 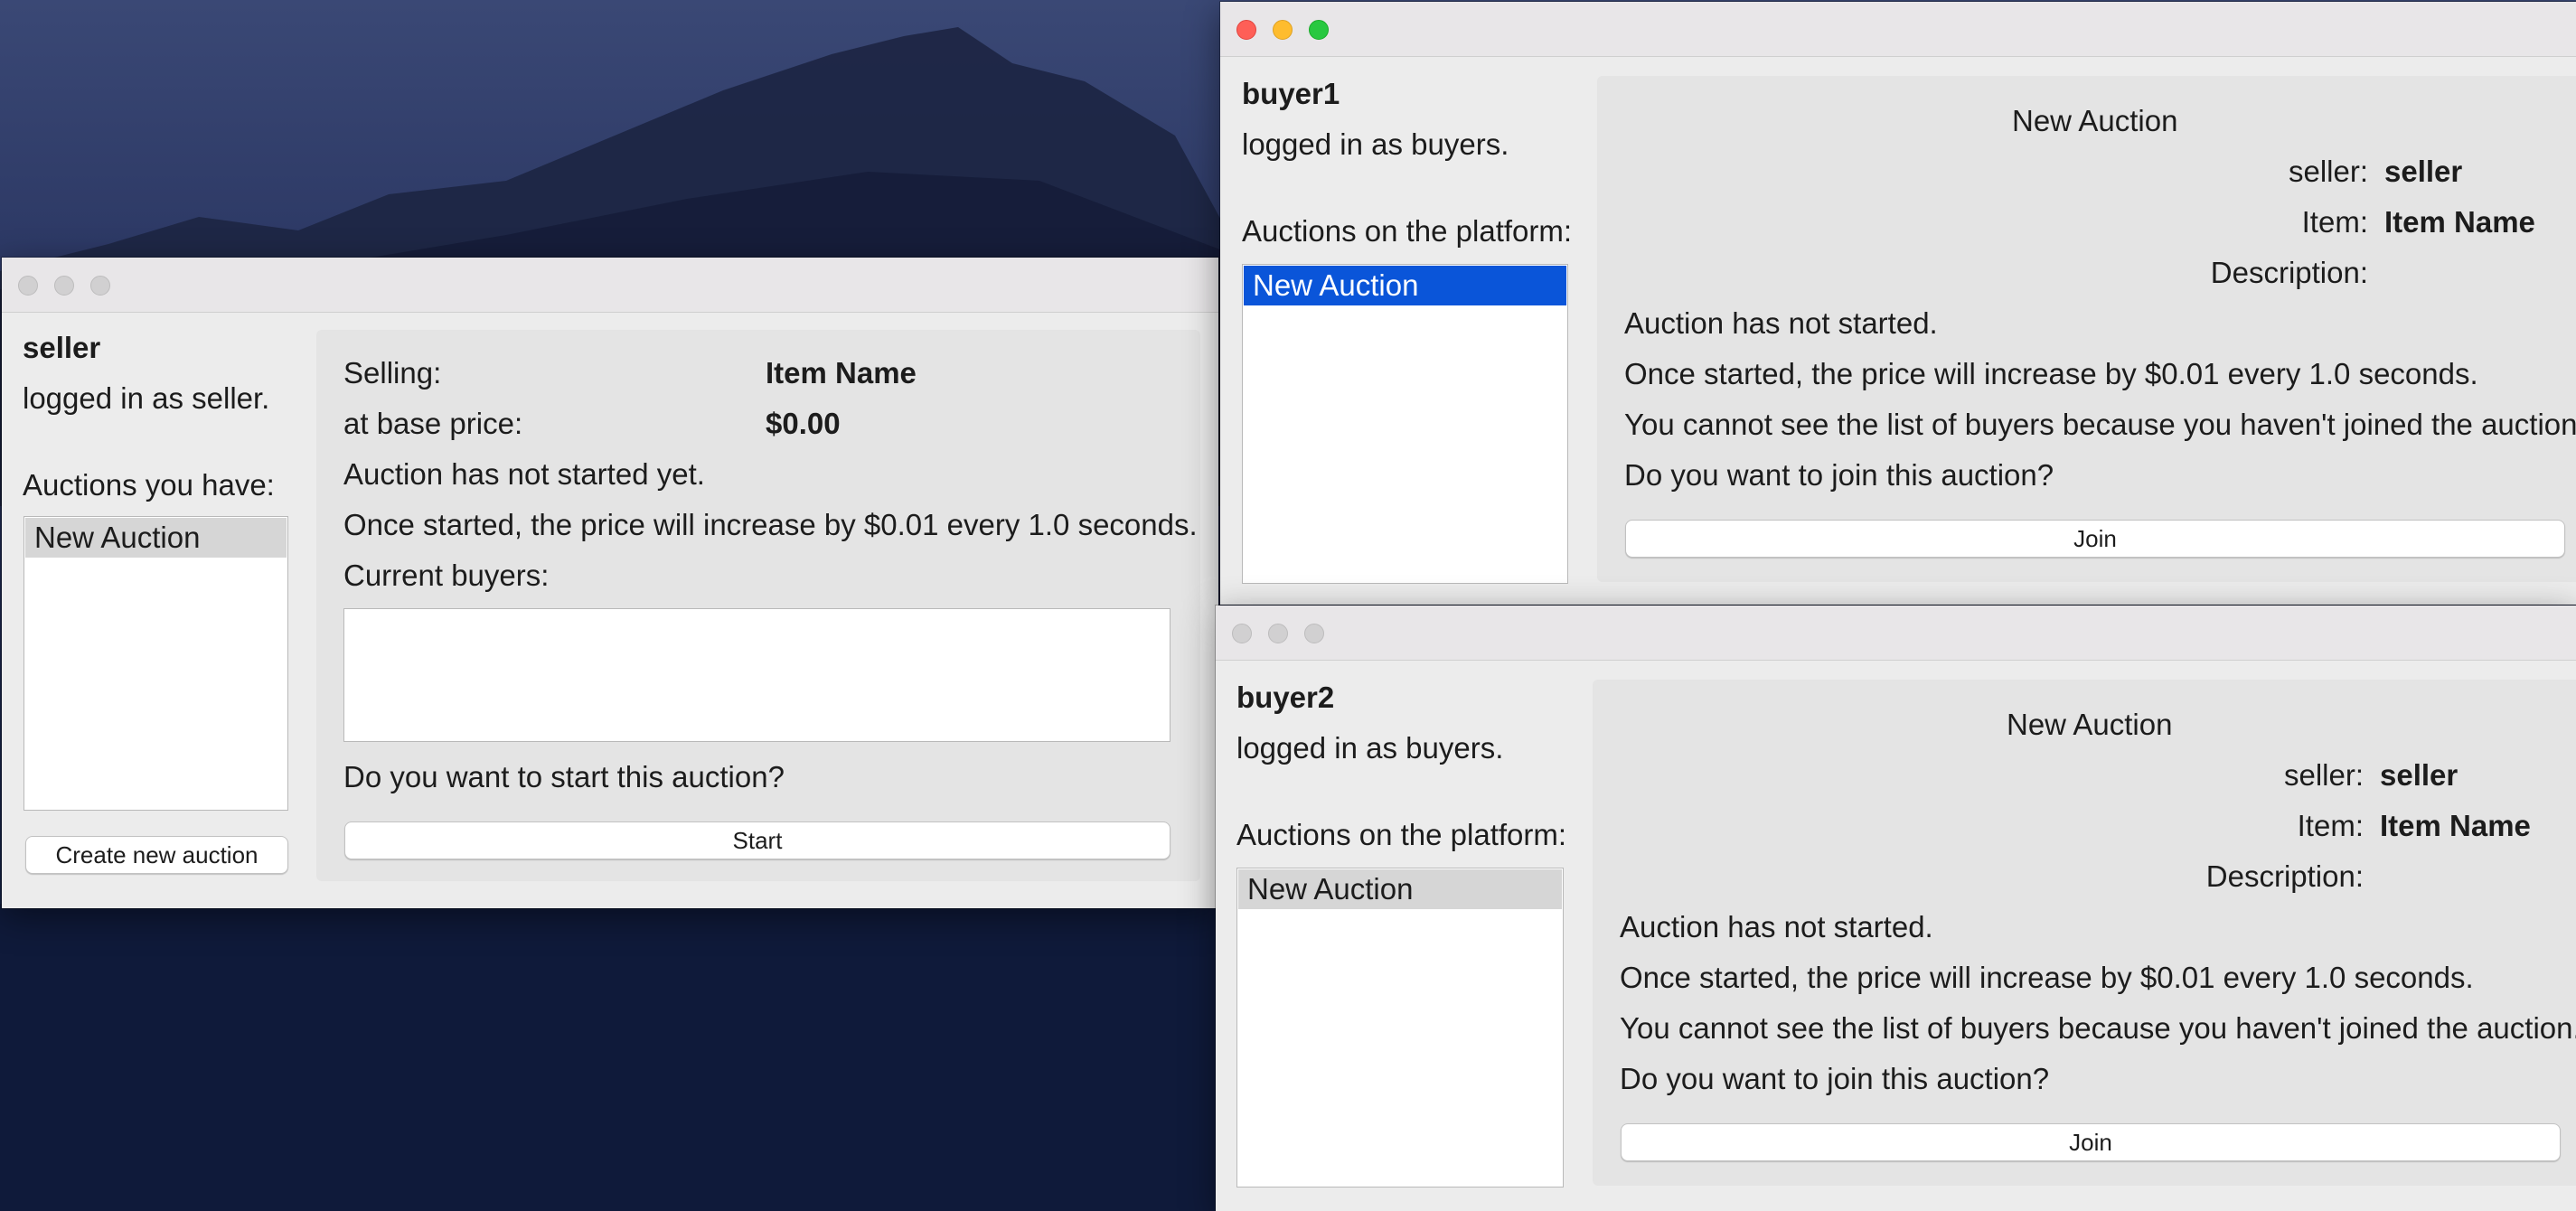 What do you see at coordinates (757, 840) in the screenshot?
I see `start-button: Start` at bounding box center [757, 840].